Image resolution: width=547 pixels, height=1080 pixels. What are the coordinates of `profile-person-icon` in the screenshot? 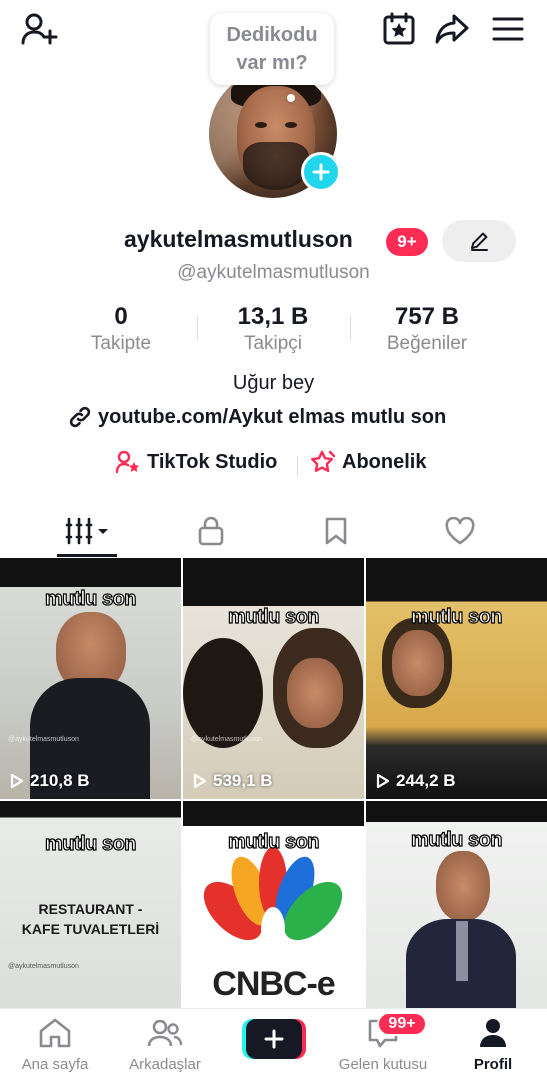 It's located at (493, 1033).